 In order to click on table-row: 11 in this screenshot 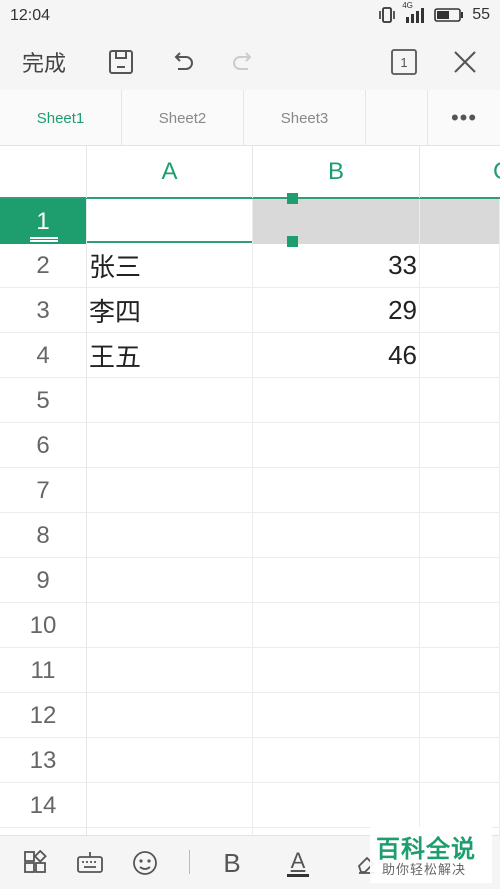, I will do `click(250, 670)`.